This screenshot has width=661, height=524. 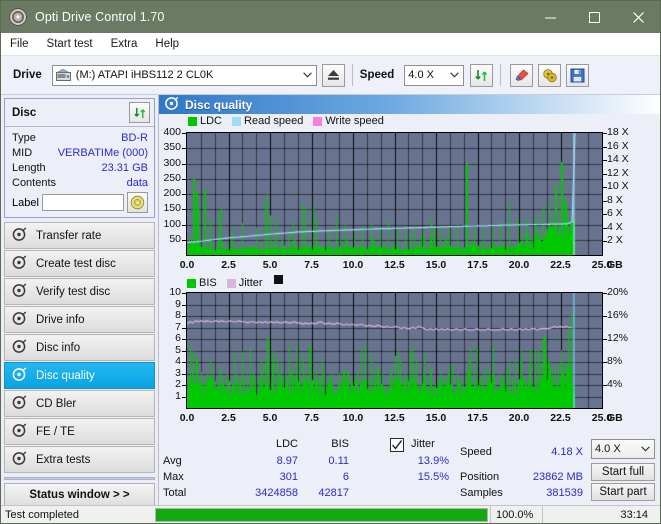 What do you see at coordinates (76, 263) in the screenshot?
I see `sidebar-item-label: Create test disc` at bounding box center [76, 263].